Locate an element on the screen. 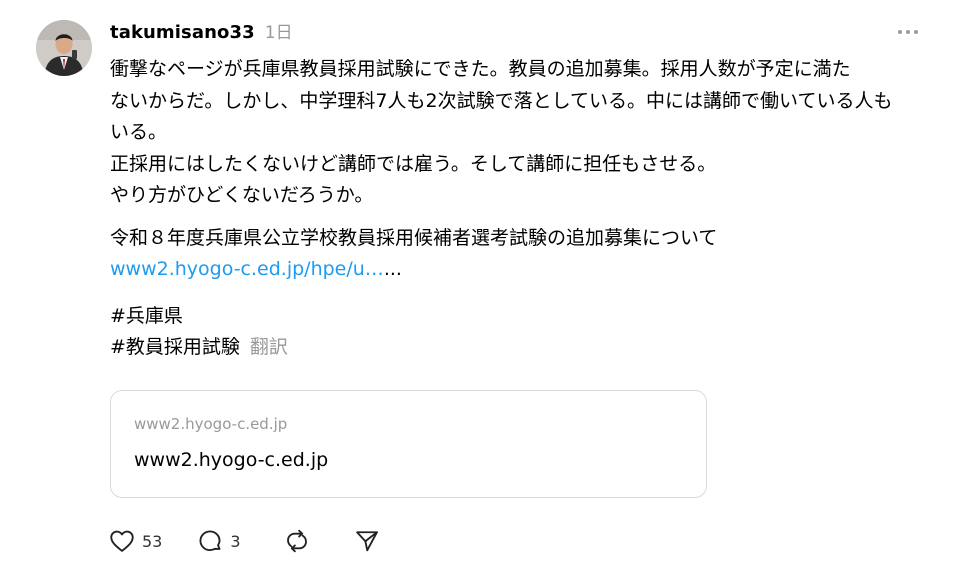 The width and height of the screenshot is (957, 576). post-header: takumisano33 1日 is located at coordinates (201, 32).